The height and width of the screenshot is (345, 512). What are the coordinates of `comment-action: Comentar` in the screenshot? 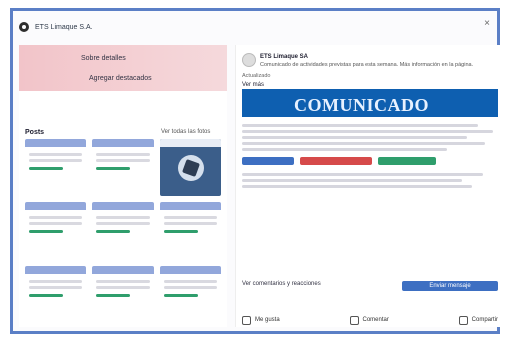 It's located at (369, 320).